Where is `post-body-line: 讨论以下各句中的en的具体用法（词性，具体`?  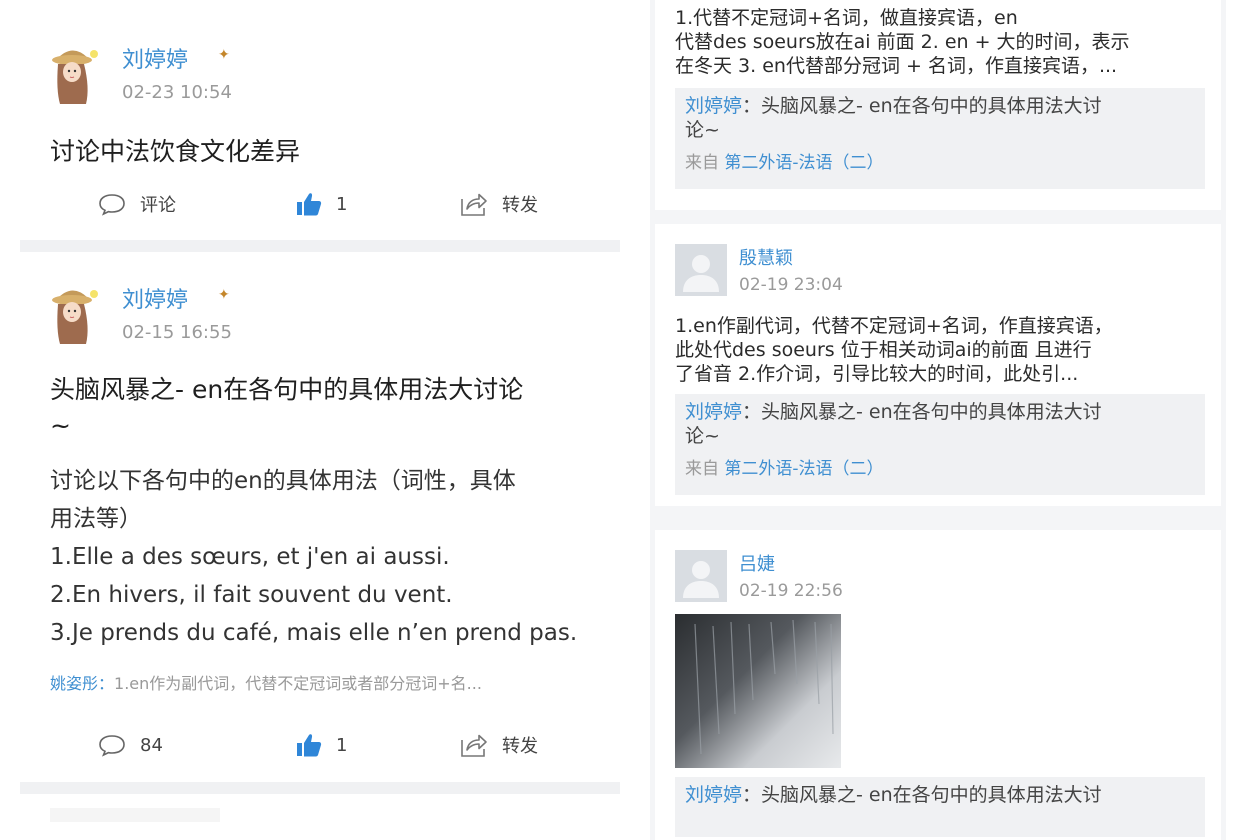
post-body-line: 讨论以下各句中的en的具体用法（词性，具体 is located at coordinates (283, 481).